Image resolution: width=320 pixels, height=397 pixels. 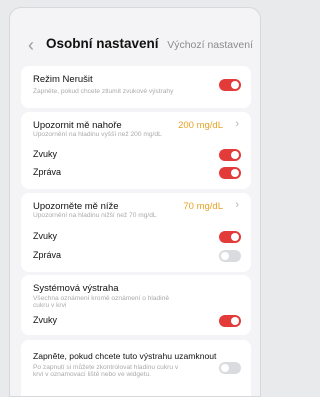 What do you see at coordinates (45, 236) in the screenshot?
I see `low-sound-label: Zvuky` at bounding box center [45, 236].